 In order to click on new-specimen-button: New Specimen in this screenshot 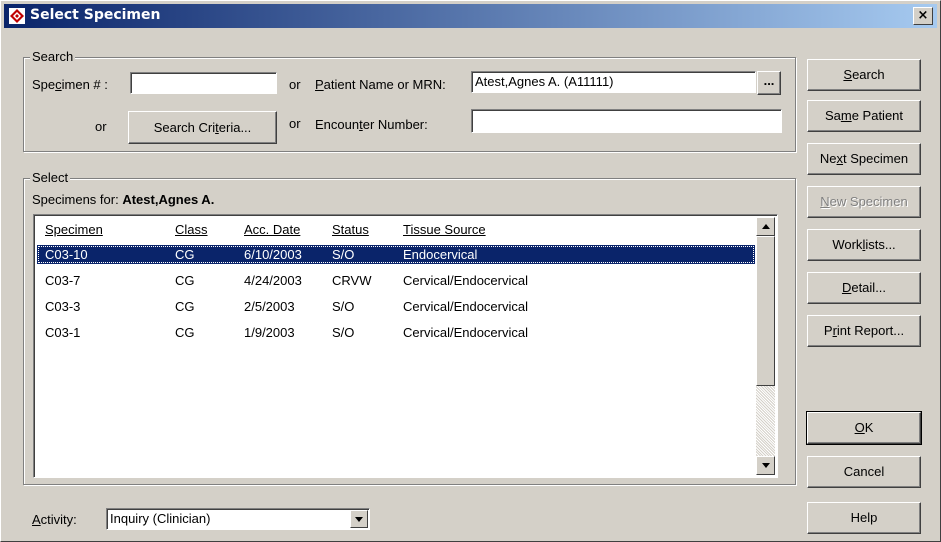, I will do `click(864, 202)`.